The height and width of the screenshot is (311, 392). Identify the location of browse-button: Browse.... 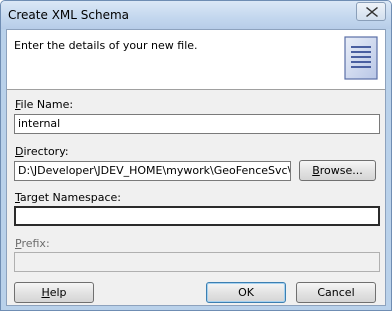
(337, 170).